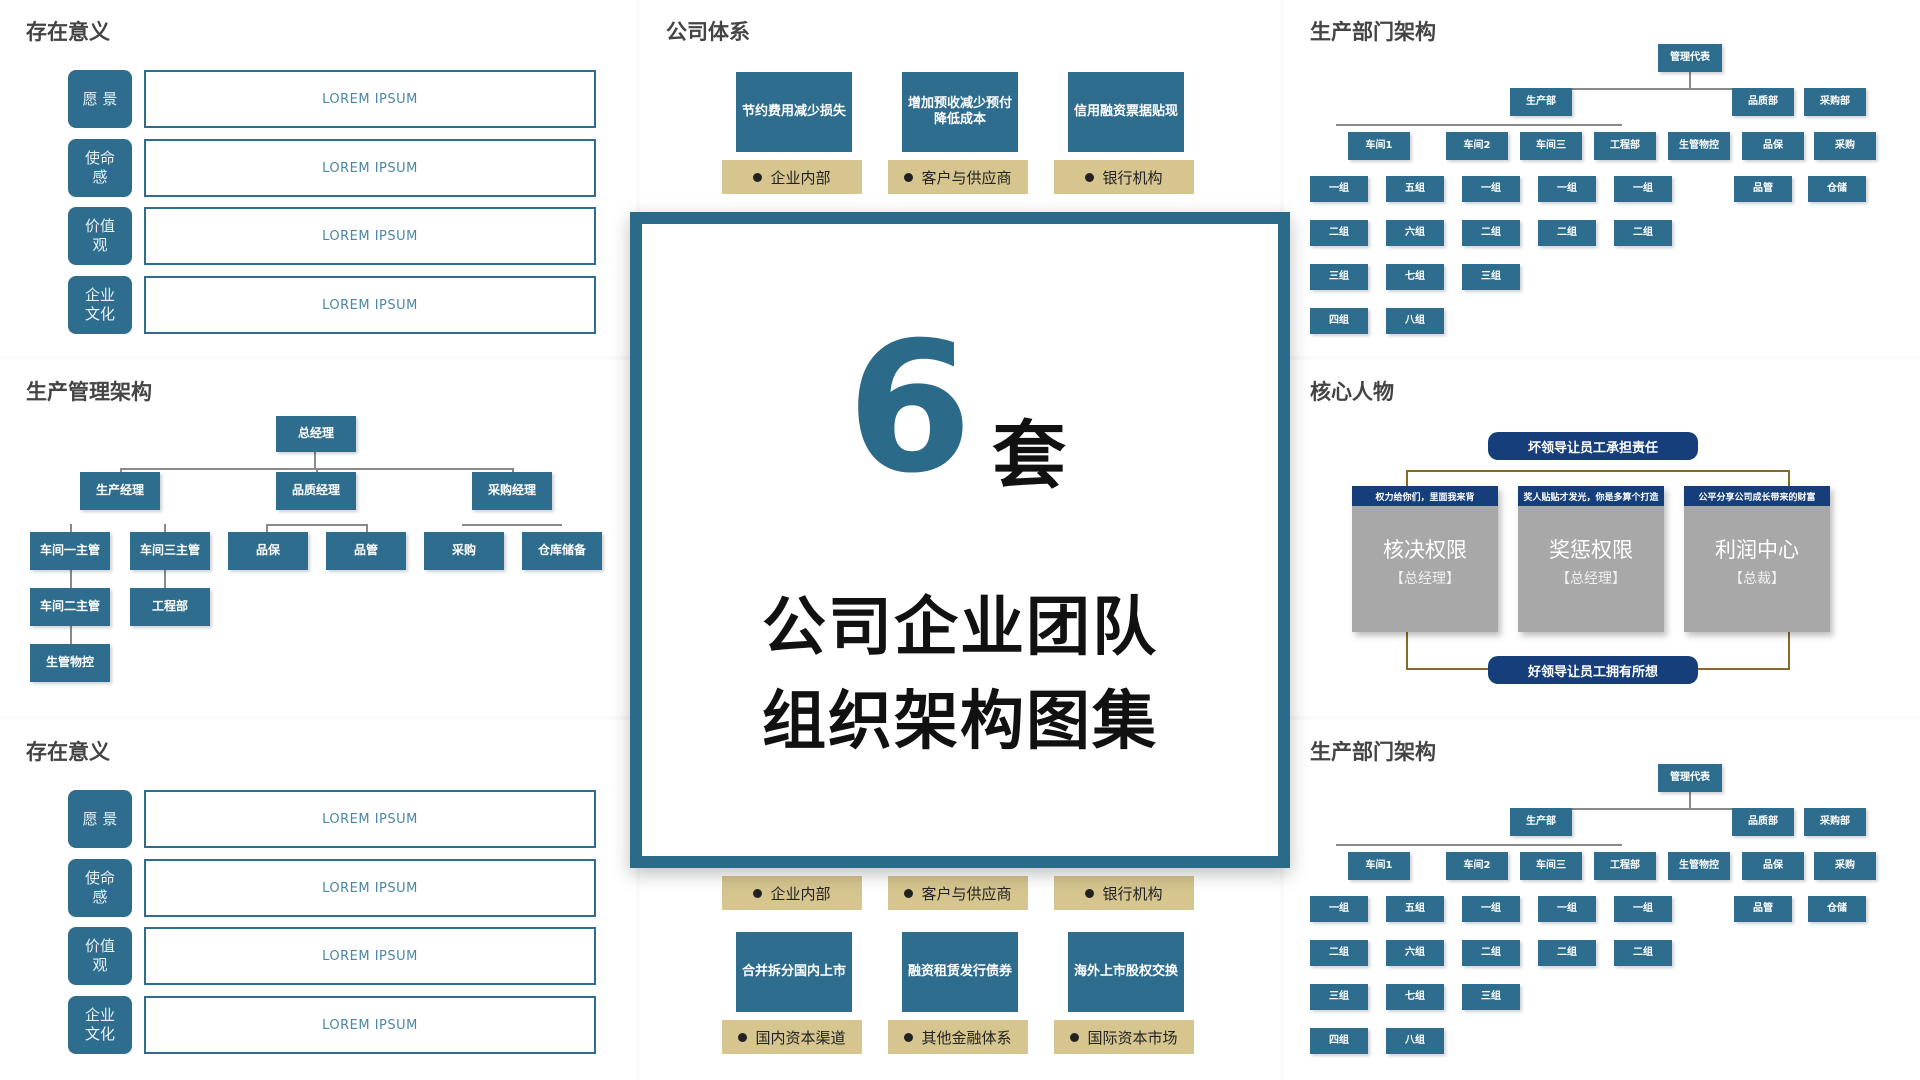 The image size is (1920, 1080). I want to click on panel-title: 存在意义, so click(68, 32).